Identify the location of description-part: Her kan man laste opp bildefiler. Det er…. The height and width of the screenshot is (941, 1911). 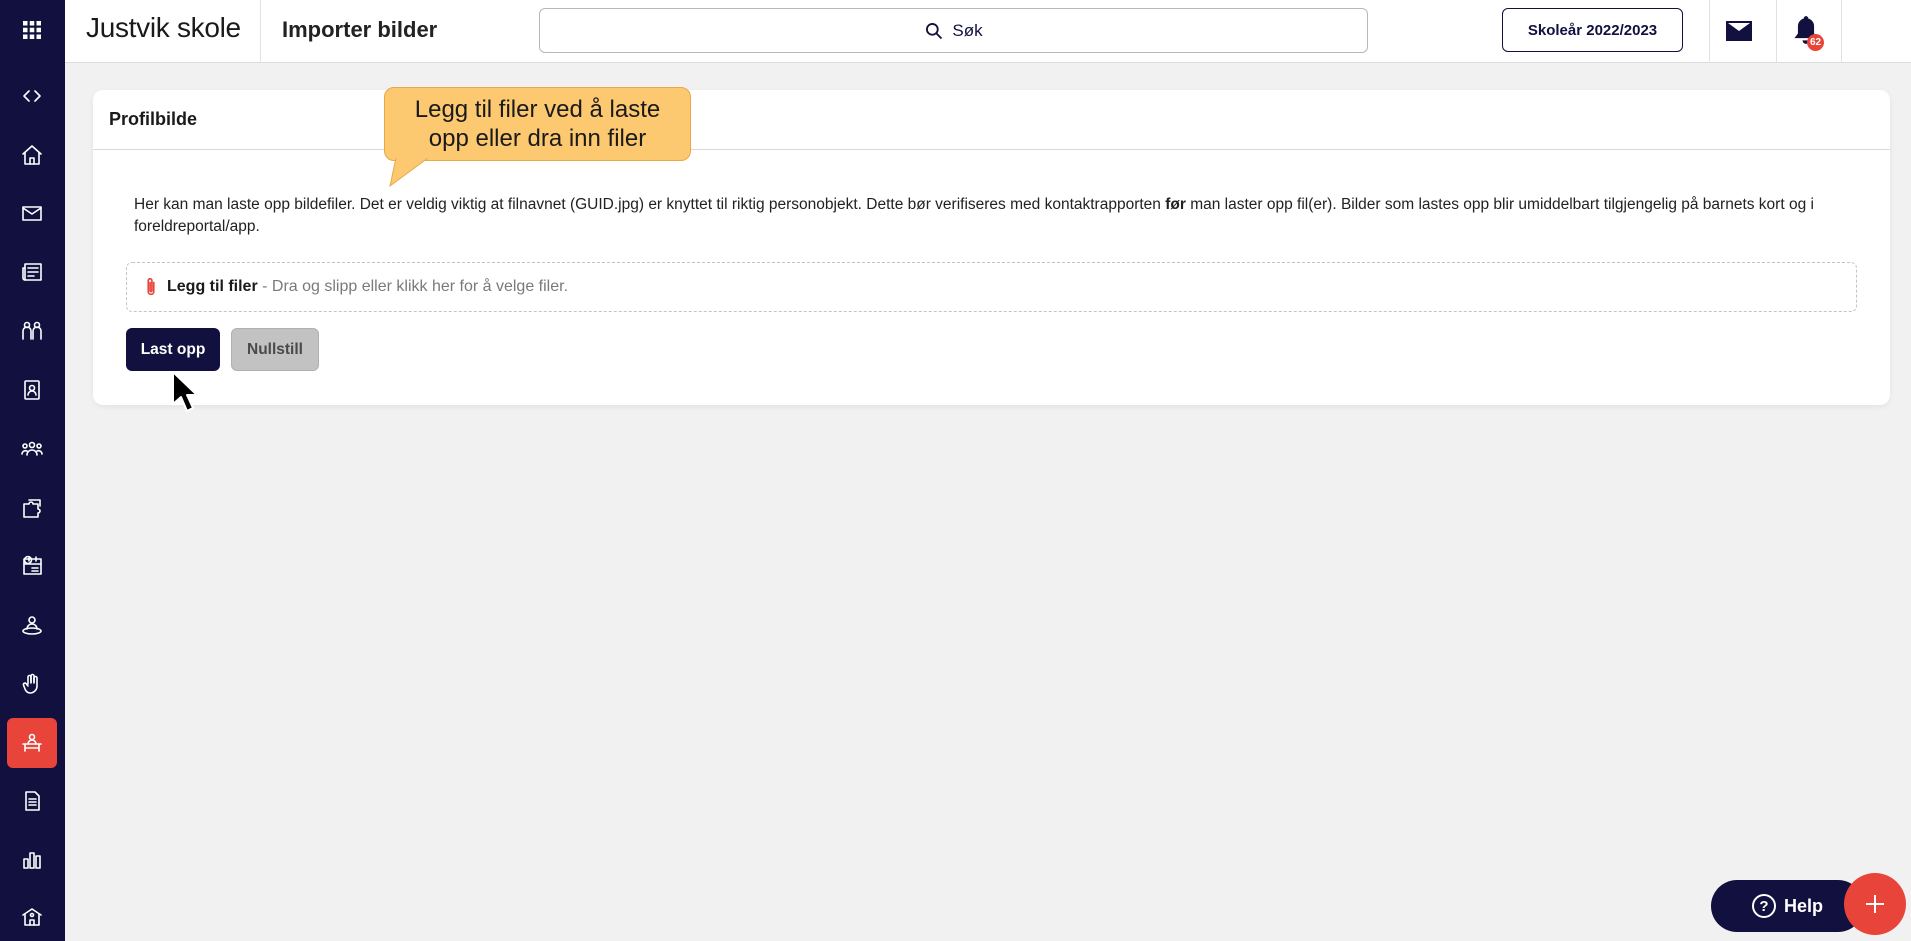
(650, 204).